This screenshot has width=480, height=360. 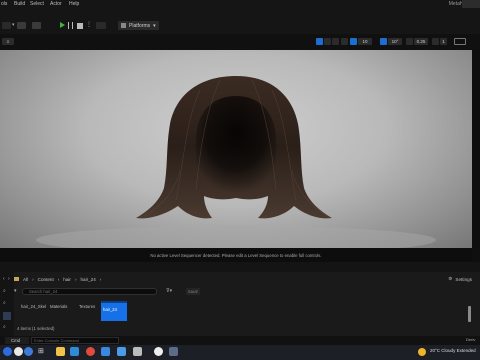 I want to click on console-command-input: Enter Console Command, so click(x=75, y=340).